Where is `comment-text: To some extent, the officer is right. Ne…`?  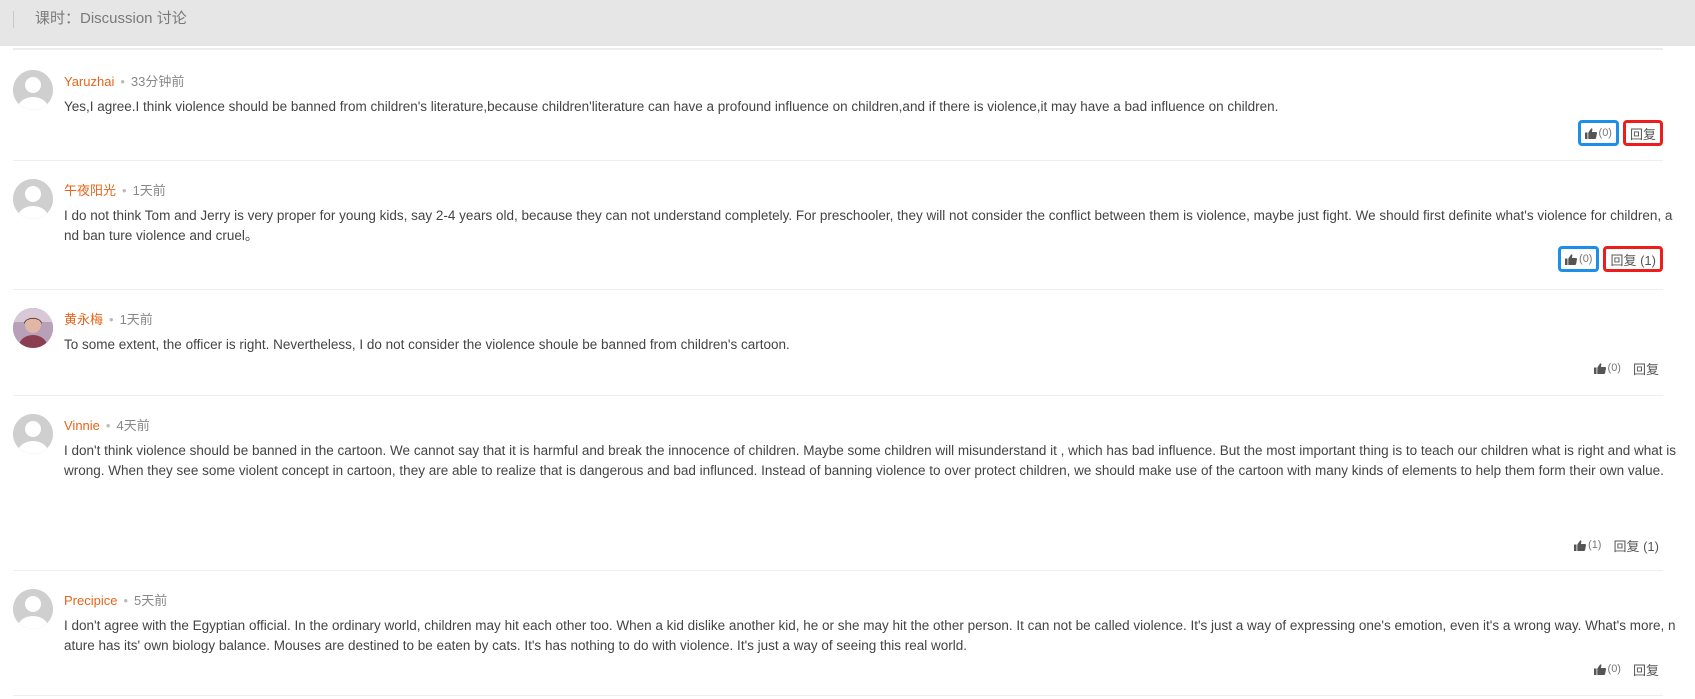 comment-text: To some extent, the officer is right. Ne… is located at coordinates (427, 344).